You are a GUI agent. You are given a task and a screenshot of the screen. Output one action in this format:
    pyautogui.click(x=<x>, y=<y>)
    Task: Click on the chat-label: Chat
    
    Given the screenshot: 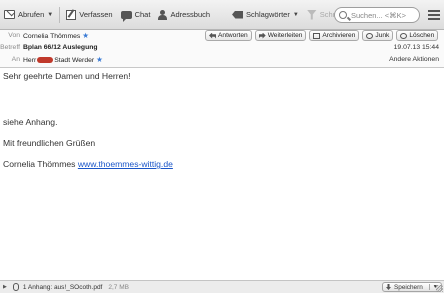 What is the action you would take?
    pyautogui.click(x=142, y=14)
    